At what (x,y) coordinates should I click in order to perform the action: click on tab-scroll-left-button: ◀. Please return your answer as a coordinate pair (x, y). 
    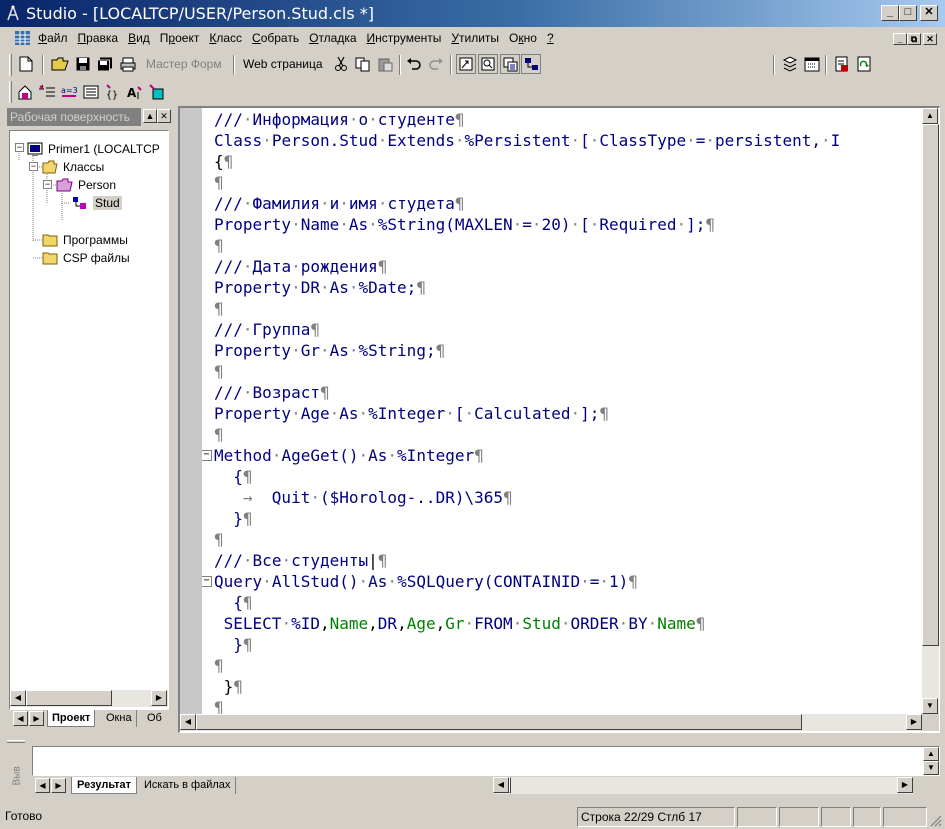
    Looking at the image, I should click on (20, 718).